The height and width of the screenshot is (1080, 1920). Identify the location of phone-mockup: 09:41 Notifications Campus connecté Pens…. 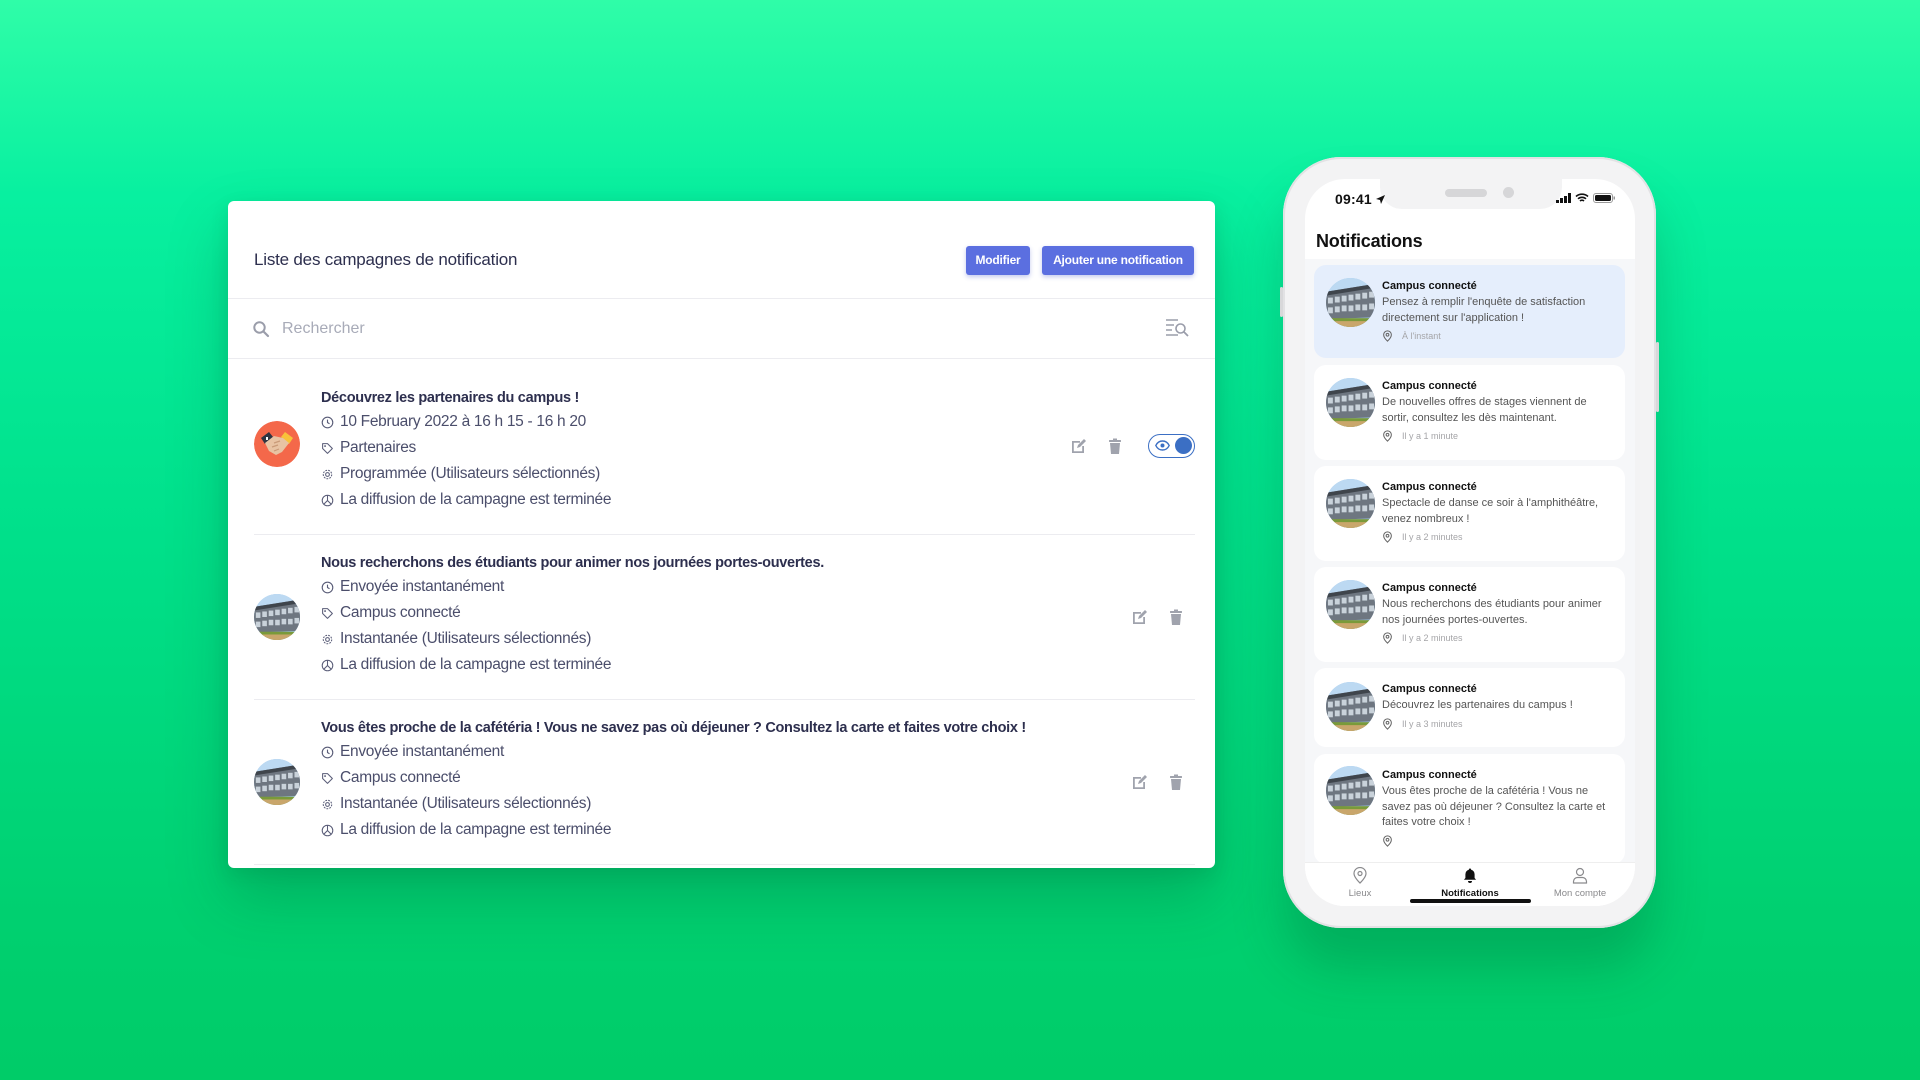
(1469, 542).